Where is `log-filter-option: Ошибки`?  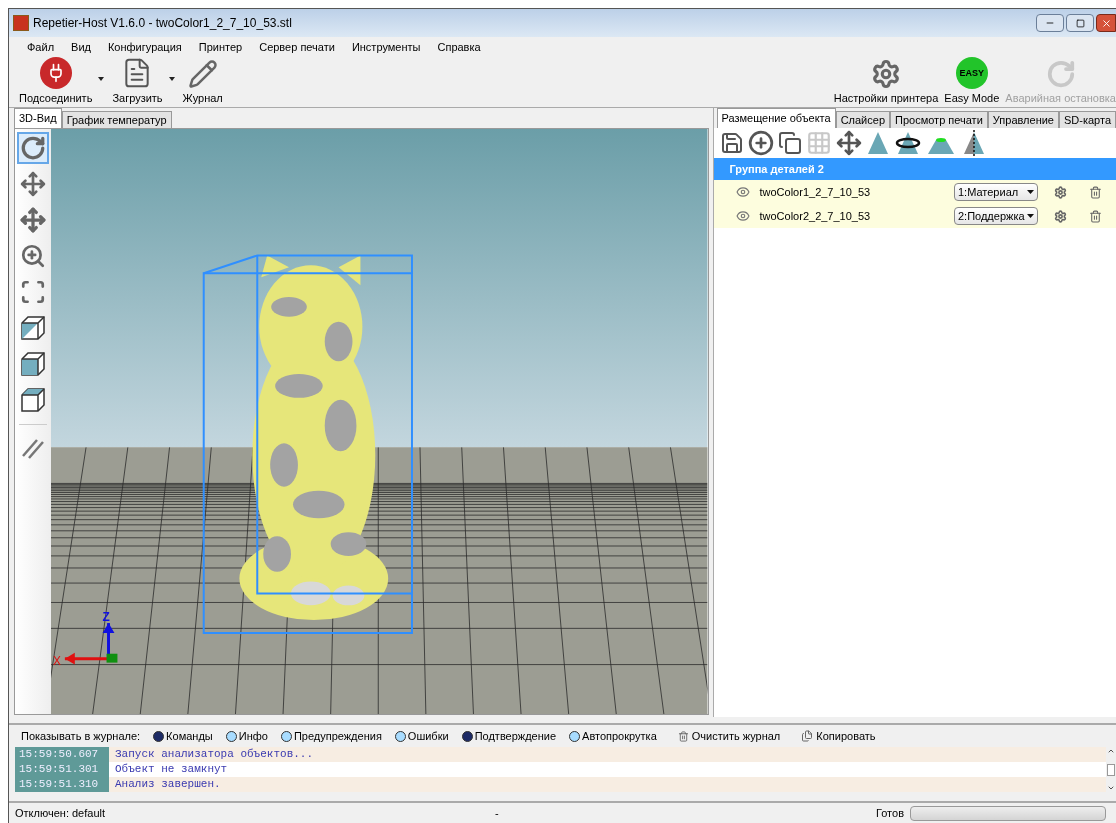 log-filter-option: Ошибки is located at coordinates (421, 736).